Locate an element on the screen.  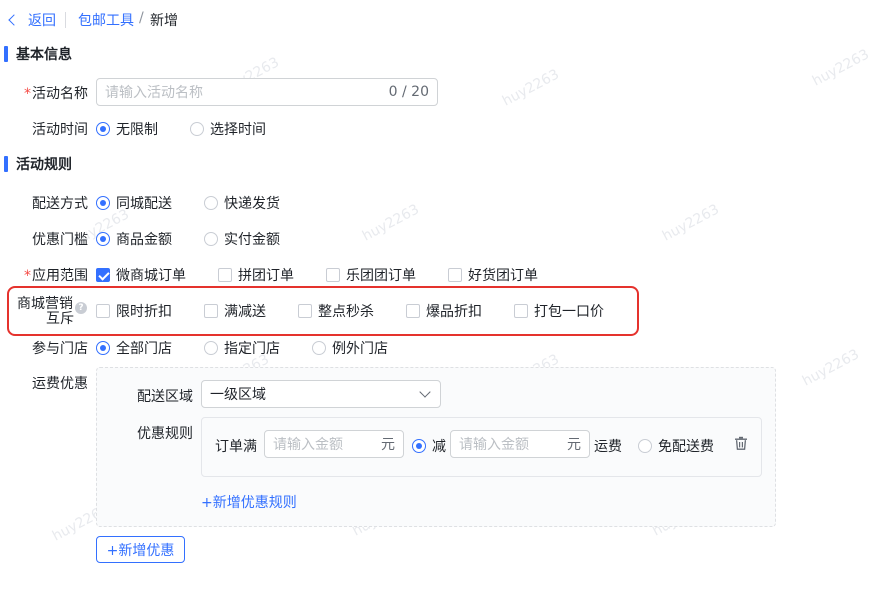
radio-free-shipping: 免配送费 is located at coordinates (676, 446).